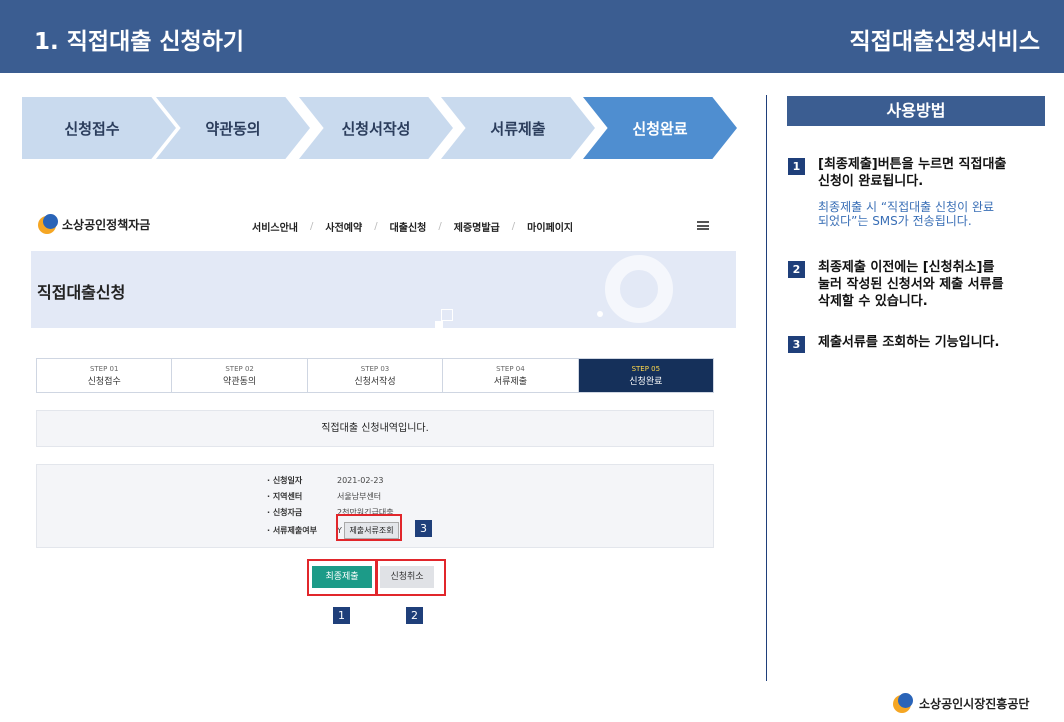 The height and width of the screenshot is (722, 1064). Describe the element at coordinates (796, 166) in the screenshot. I see `usage-number: 1` at that location.